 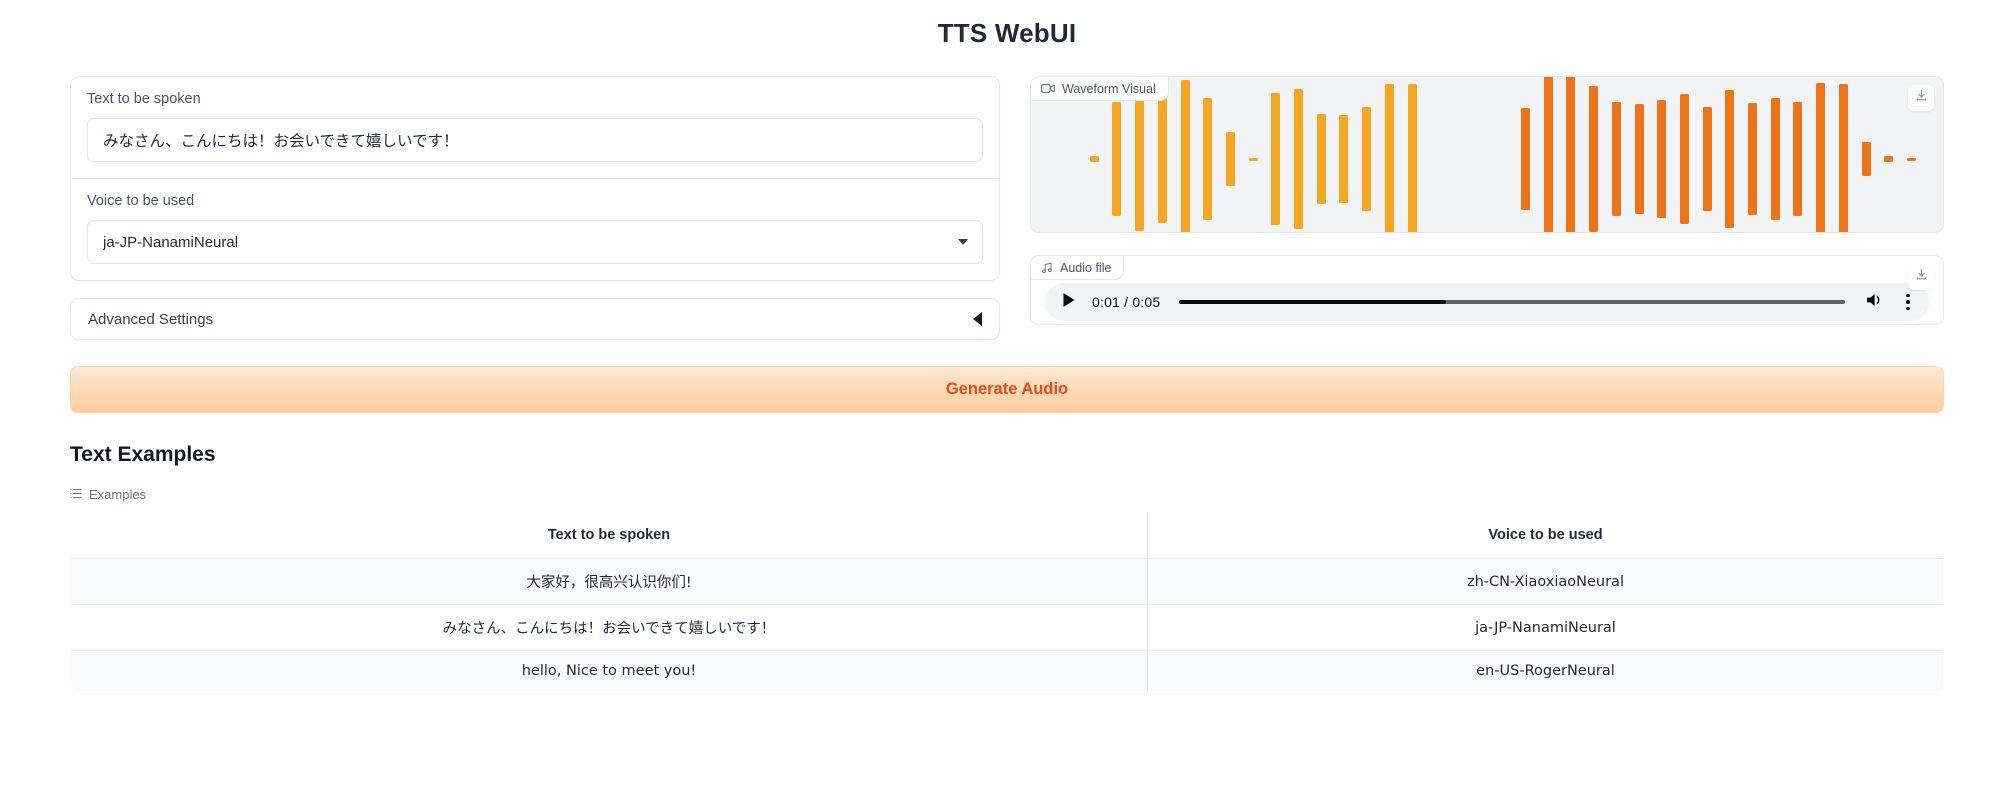 I want to click on cell-text: hello, Nice to meet you!, so click(x=609, y=671).